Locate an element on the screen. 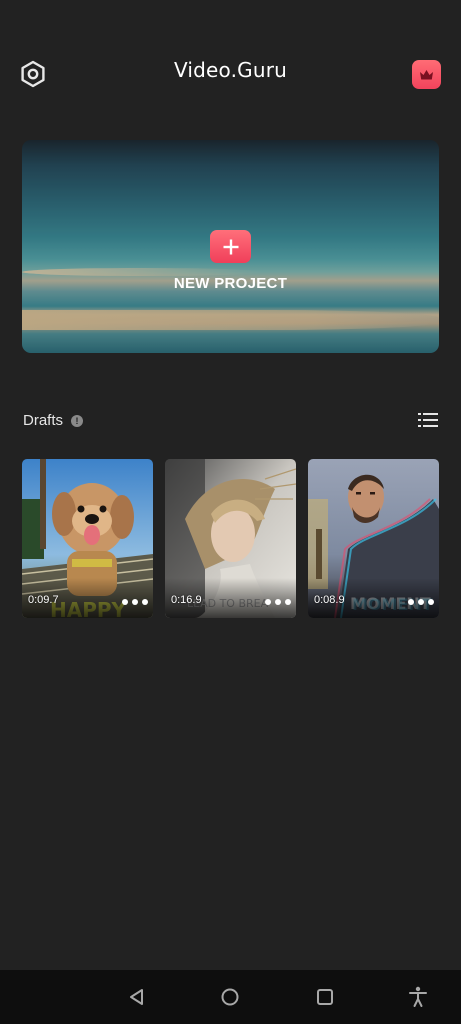 The width and height of the screenshot is (461, 1024). home-circle-icon is located at coordinates (230, 997).